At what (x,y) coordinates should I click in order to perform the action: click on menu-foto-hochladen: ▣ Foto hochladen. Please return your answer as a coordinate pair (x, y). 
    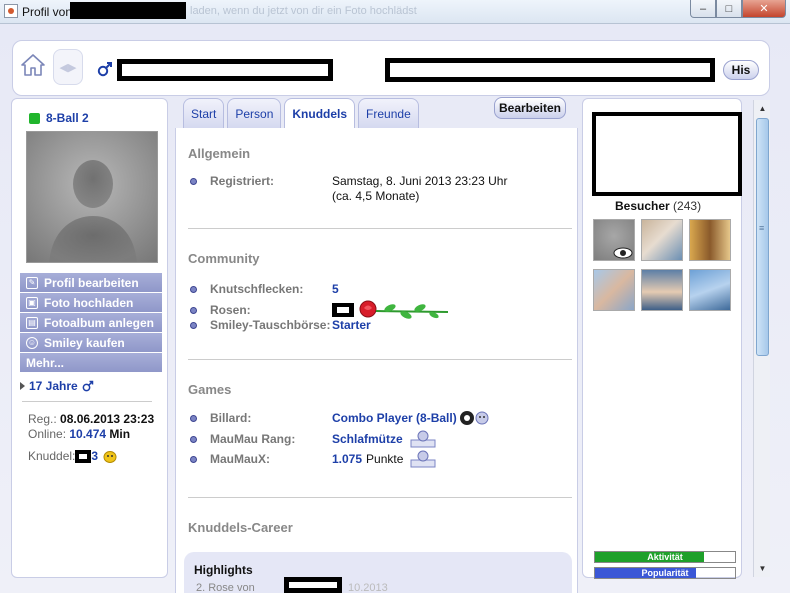
    Looking at the image, I should click on (91, 302).